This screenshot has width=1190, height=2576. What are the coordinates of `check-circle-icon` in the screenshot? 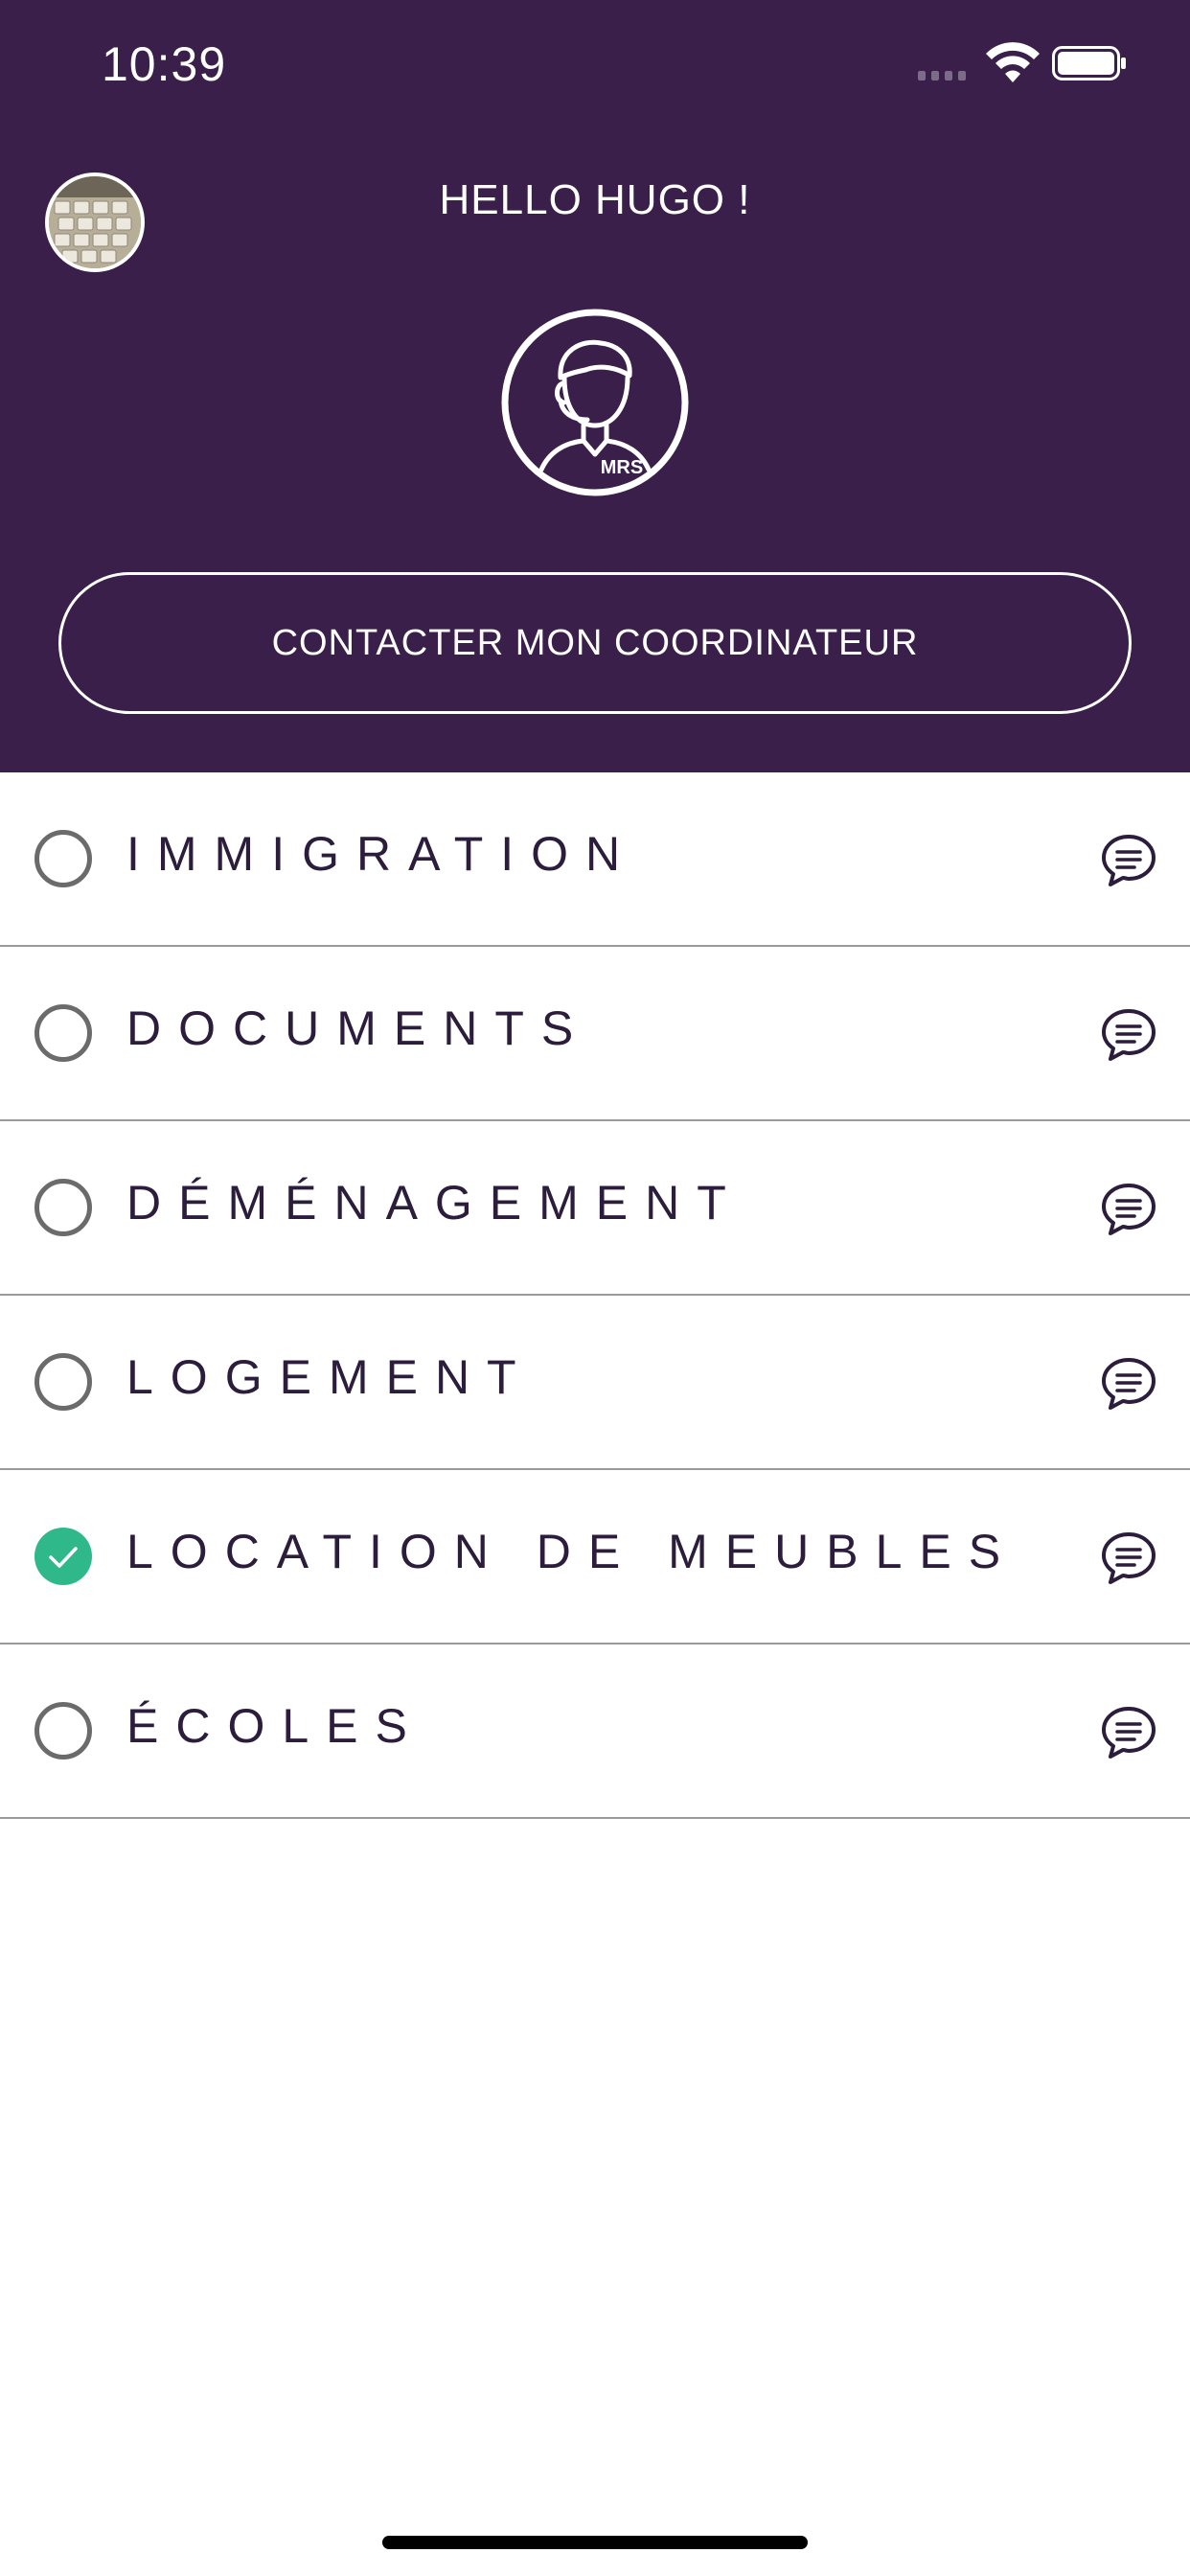 It's located at (63, 1556).